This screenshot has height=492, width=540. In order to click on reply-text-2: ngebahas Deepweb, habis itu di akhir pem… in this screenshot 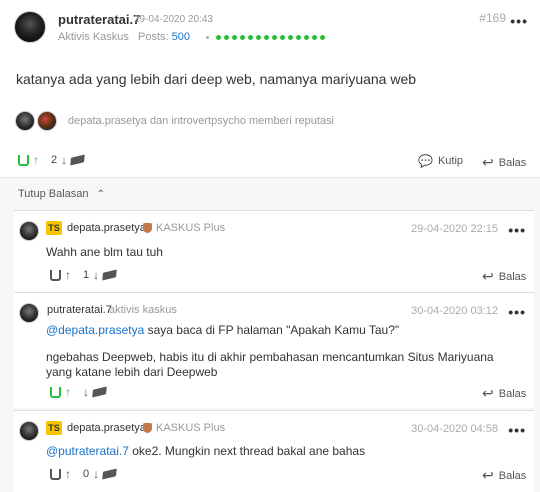, I will do `click(270, 364)`.